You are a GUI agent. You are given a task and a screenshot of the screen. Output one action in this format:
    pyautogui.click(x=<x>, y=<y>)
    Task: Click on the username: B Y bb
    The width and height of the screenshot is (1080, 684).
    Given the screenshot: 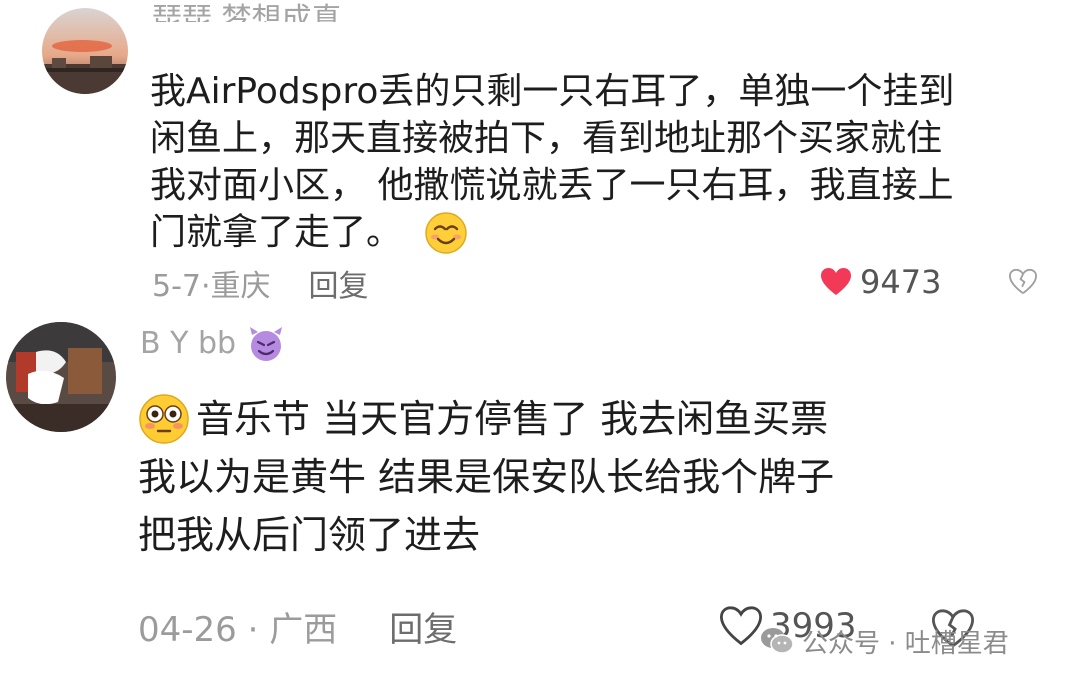 What is the action you would take?
    pyautogui.click(x=213, y=344)
    